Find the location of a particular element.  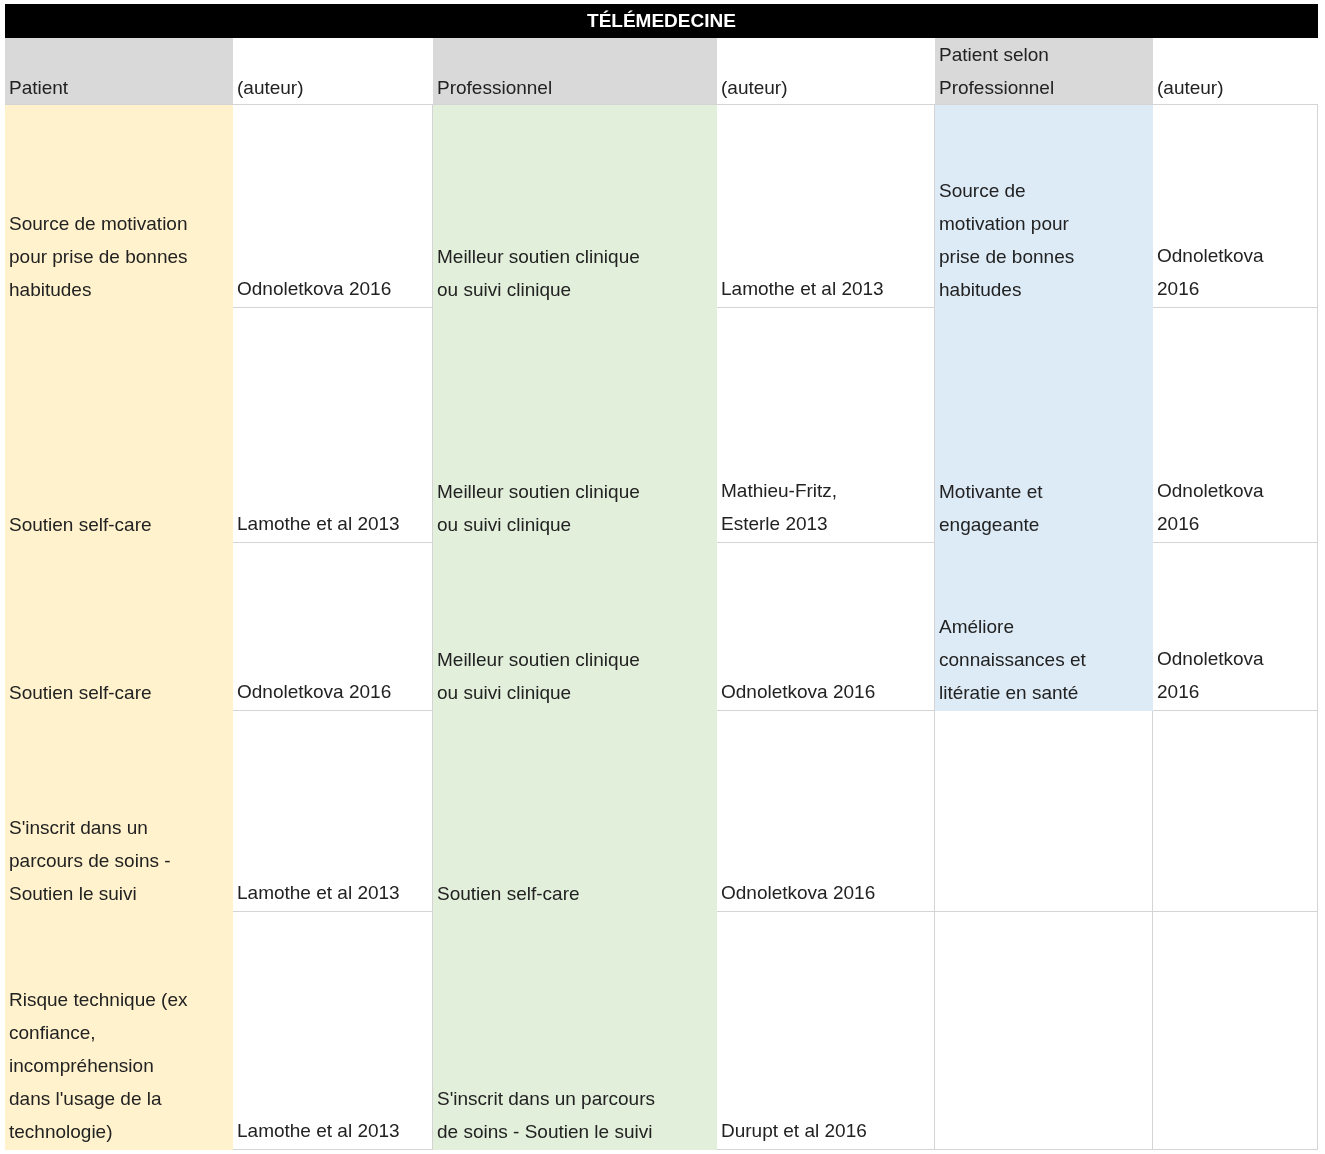

table-title: TÉLÉMEDECINE is located at coordinates (661, 21).